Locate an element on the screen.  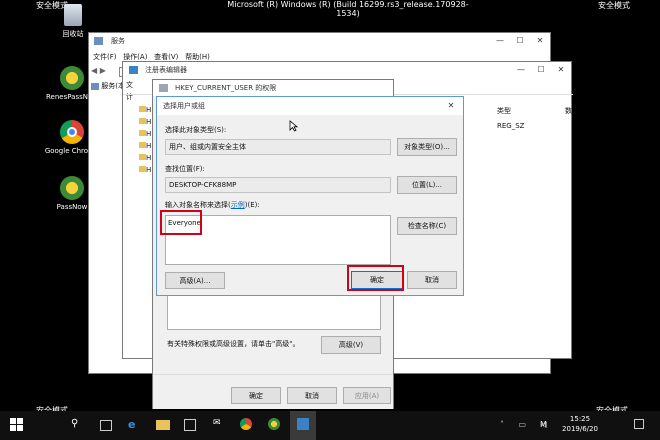
dialog-title: 选择用户或组 is located at coordinates (184, 106).